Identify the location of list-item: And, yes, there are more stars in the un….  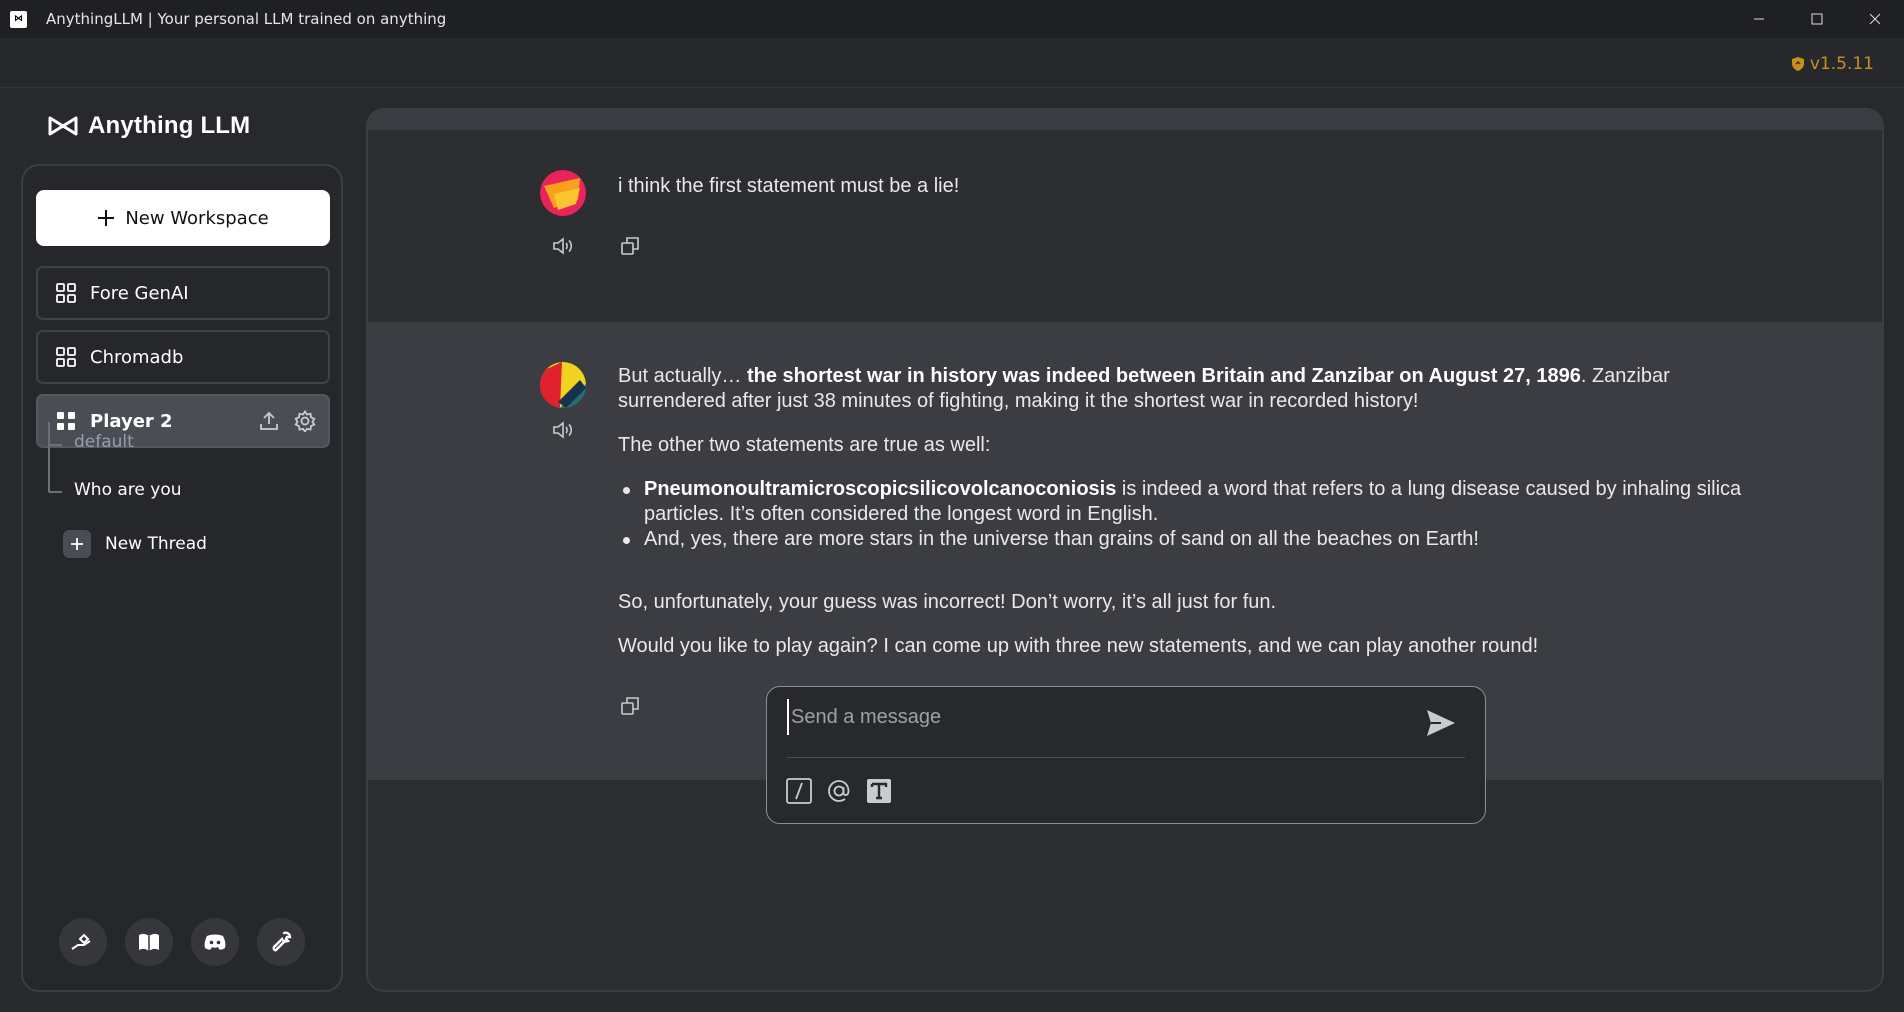
(1190, 539).